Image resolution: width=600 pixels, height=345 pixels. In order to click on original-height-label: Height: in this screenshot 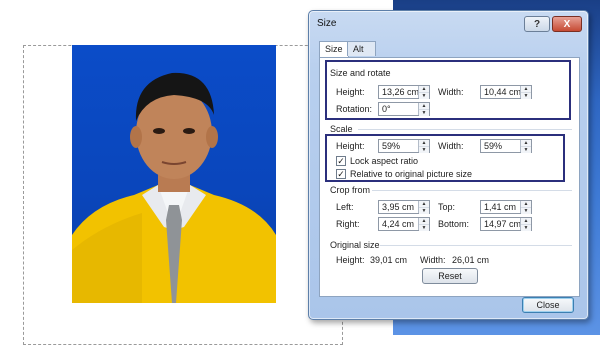, I will do `click(350, 260)`.